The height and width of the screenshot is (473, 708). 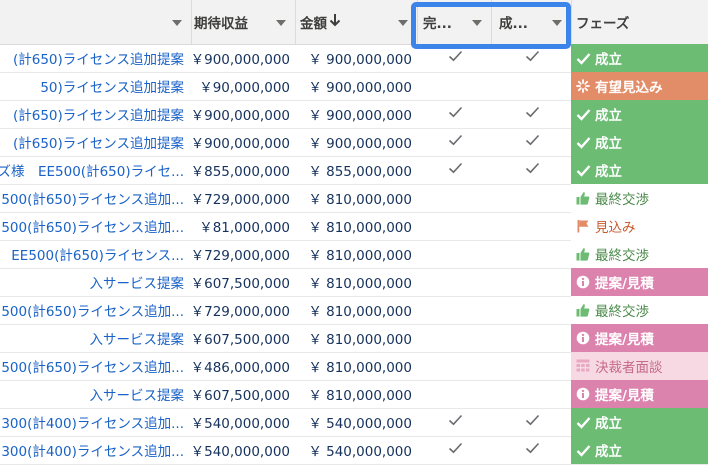 What do you see at coordinates (357, 22) in the screenshot?
I see `column-header-amount: 金額` at bounding box center [357, 22].